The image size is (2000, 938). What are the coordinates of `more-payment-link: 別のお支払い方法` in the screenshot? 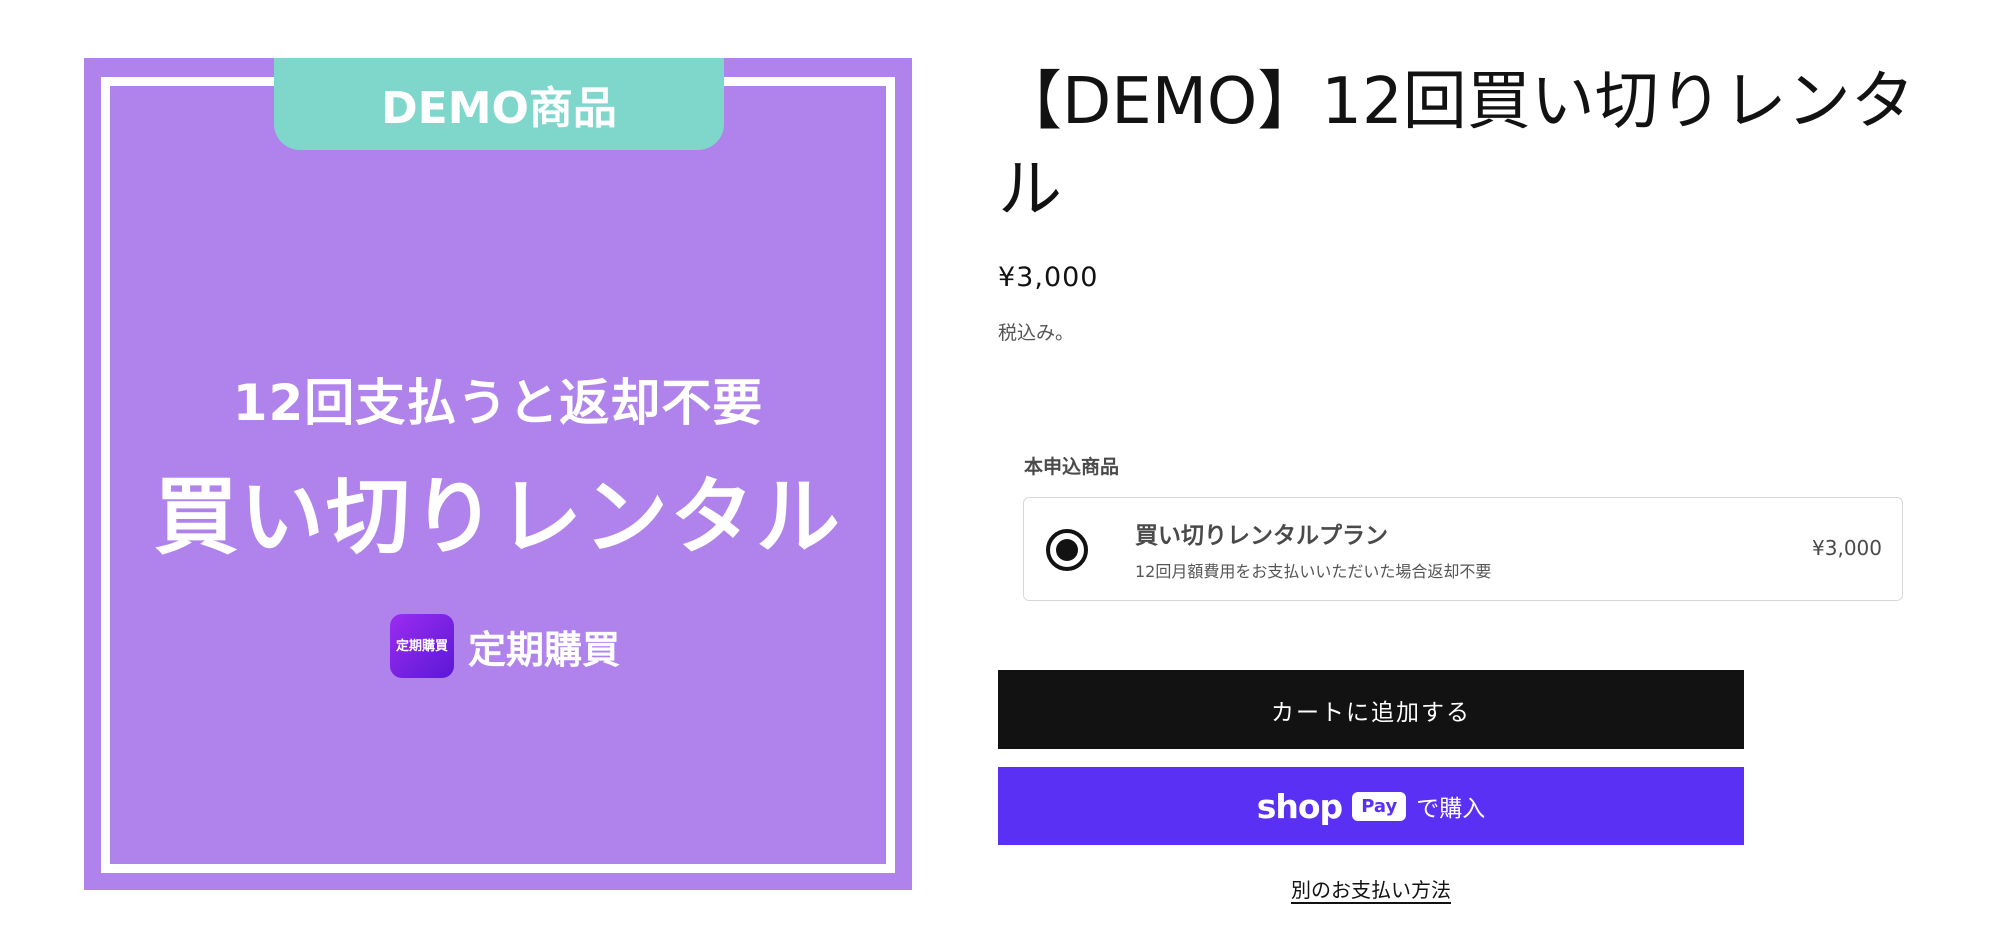 It's located at (1371, 890).